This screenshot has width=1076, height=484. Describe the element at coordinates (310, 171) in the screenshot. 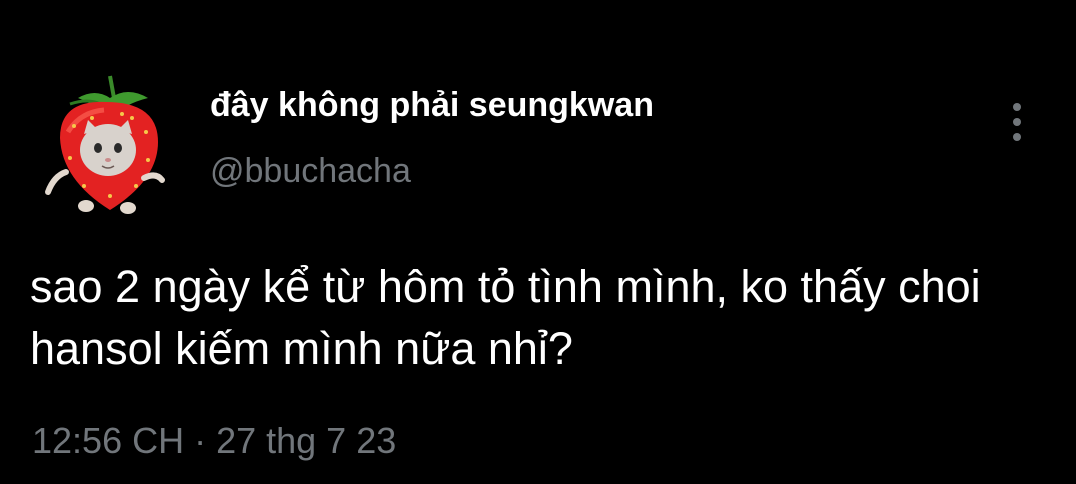

I see `user-handle: @bbuchacha` at that location.